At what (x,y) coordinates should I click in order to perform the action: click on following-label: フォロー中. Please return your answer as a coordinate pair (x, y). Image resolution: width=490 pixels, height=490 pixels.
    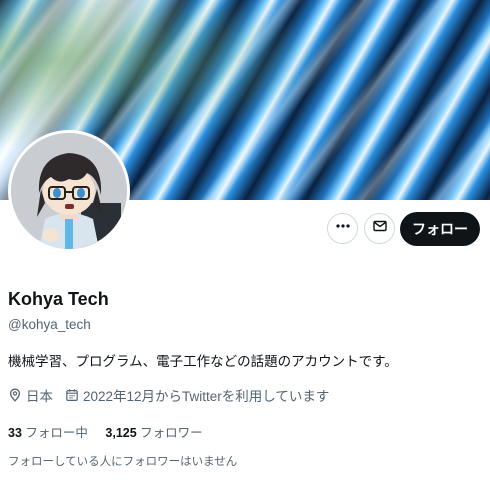
    Looking at the image, I should click on (56, 433).